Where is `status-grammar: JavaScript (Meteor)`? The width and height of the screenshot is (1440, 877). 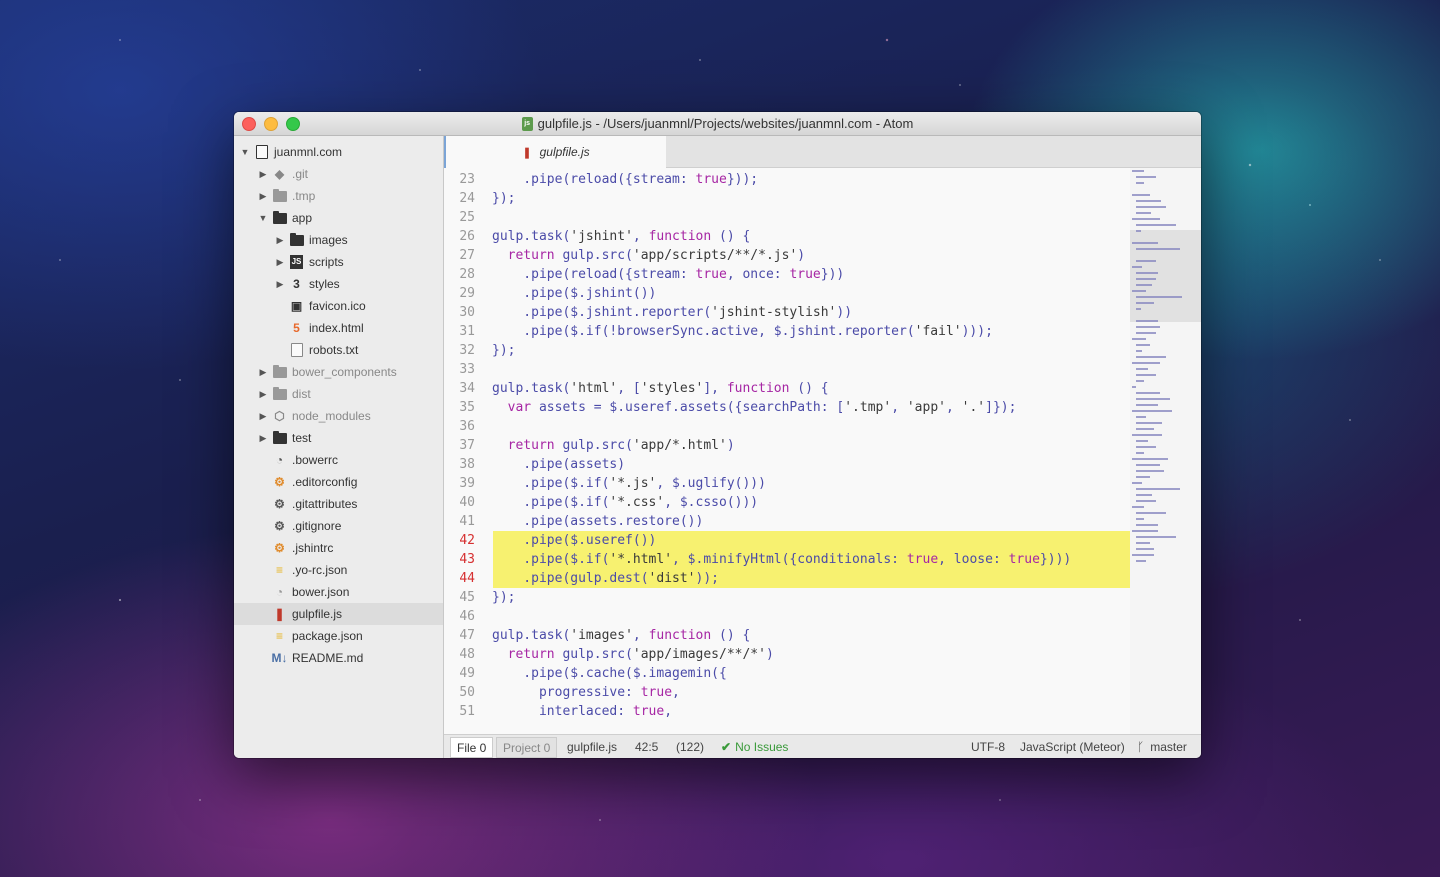
status-grammar: JavaScript (Meteor) is located at coordinates (1072, 746).